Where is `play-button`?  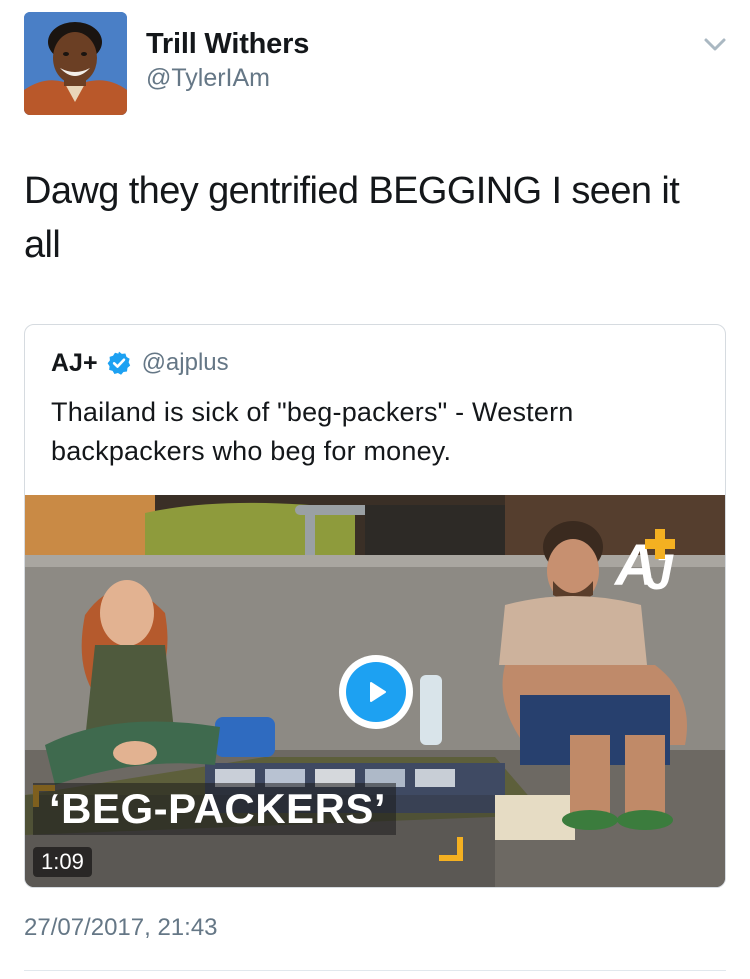 play-button is located at coordinates (376, 692).